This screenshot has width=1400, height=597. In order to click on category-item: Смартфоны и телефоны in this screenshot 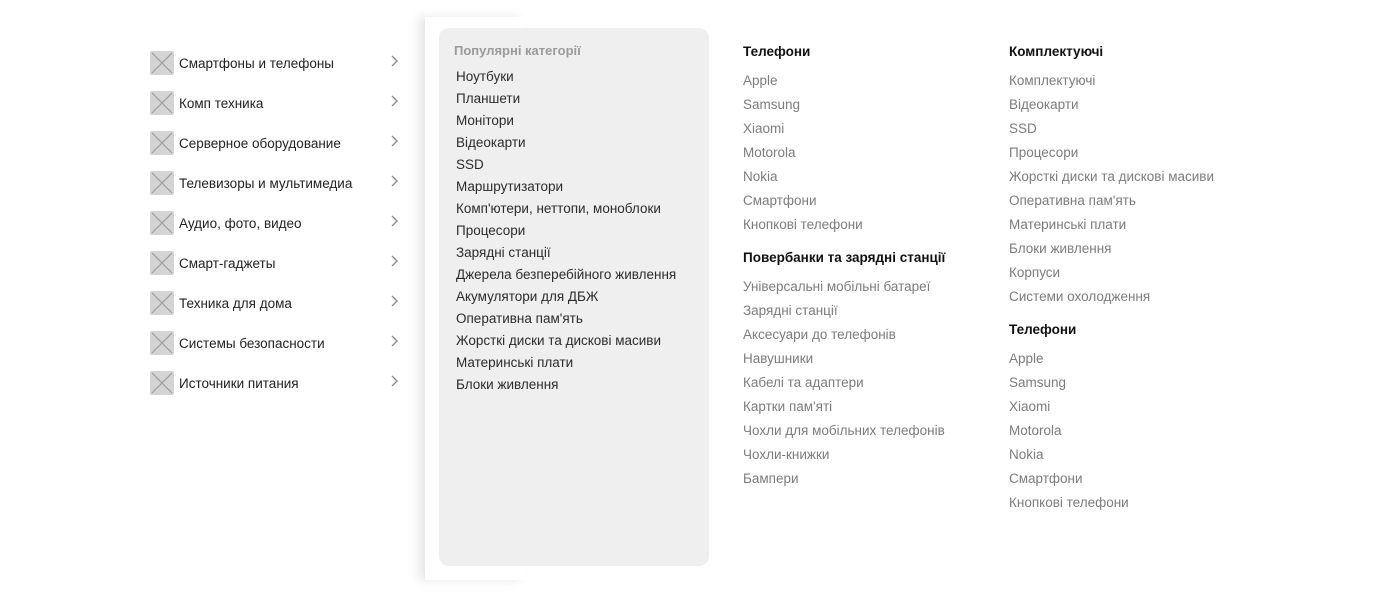, I will do `click(280, 63)`.